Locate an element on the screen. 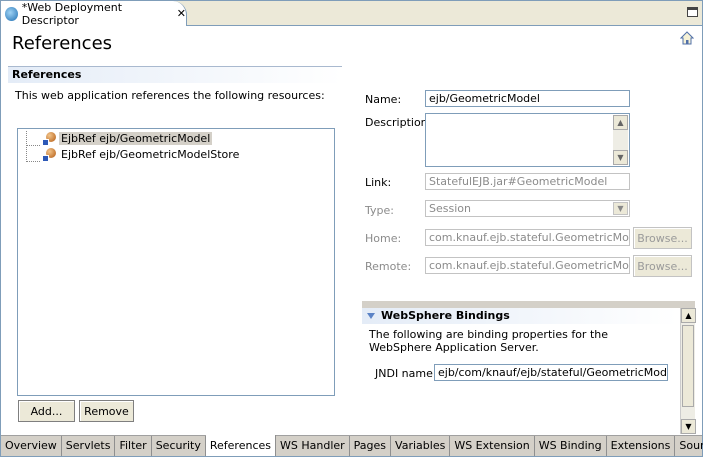 This screenshot has height=457, width=703. collapse-triangle-icon is located at coordinates (371, 316).